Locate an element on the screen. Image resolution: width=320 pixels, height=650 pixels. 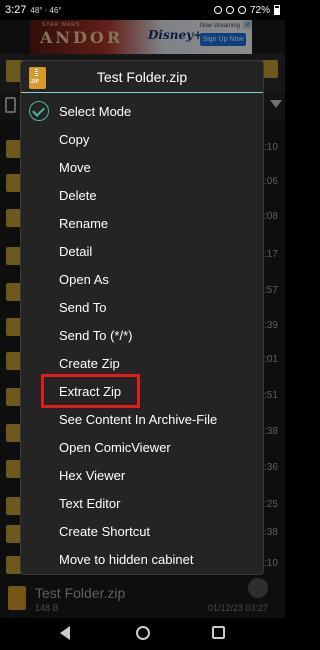
menu-item-label: Send To (*/*) is located at coordinates (96, 335).